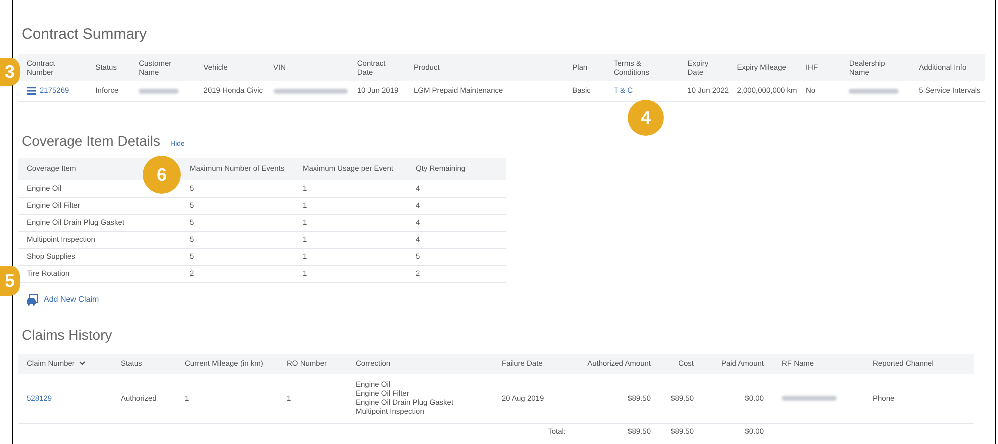  What do you see at coordinates (82, 363) in the screenshot?
I see `chevron-down-icon` at bounding box center [82, 363].